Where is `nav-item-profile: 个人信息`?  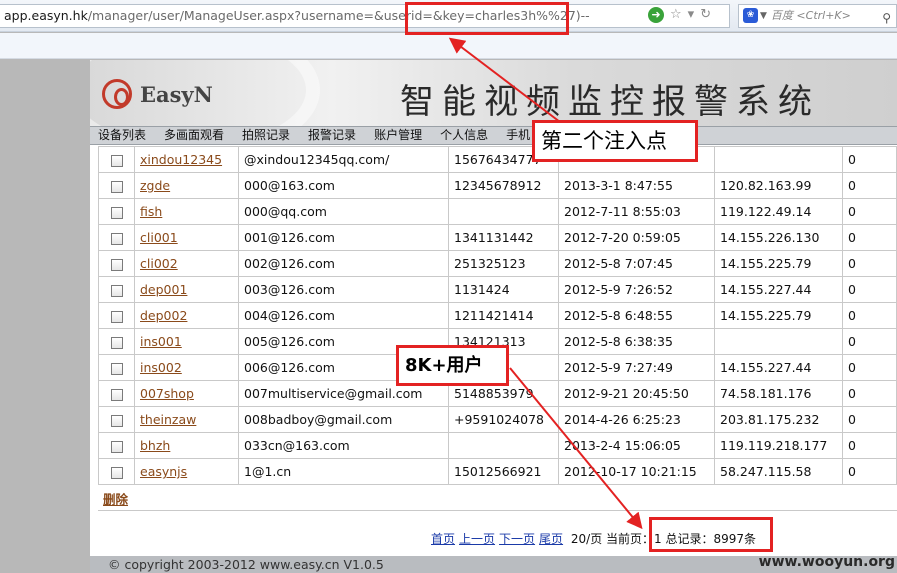
nav-item-profile: 个人信息 is located at coordinates (464, 135).